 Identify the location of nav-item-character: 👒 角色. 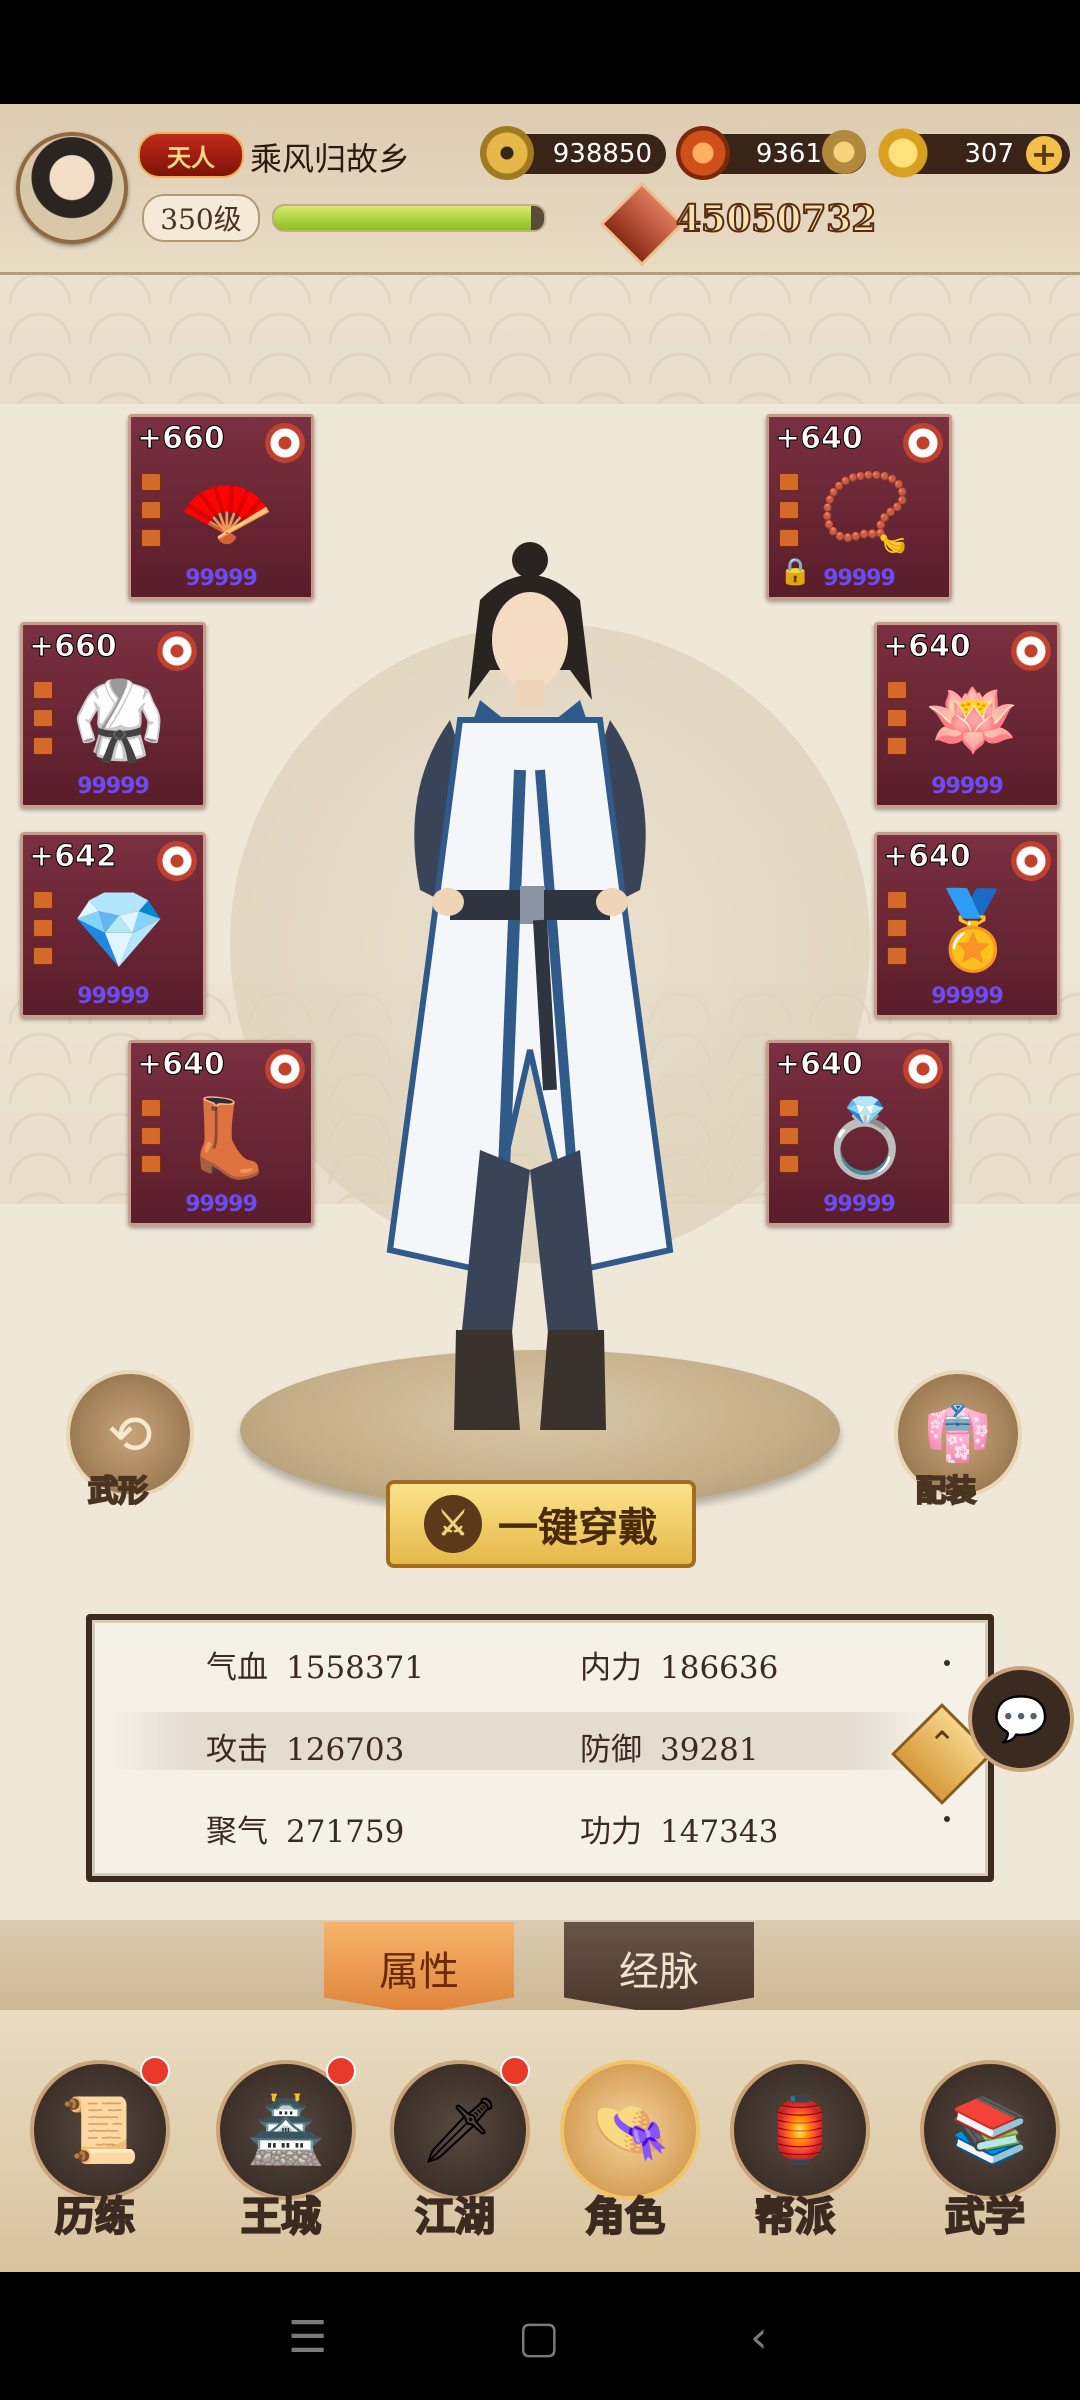
(625, 2155).